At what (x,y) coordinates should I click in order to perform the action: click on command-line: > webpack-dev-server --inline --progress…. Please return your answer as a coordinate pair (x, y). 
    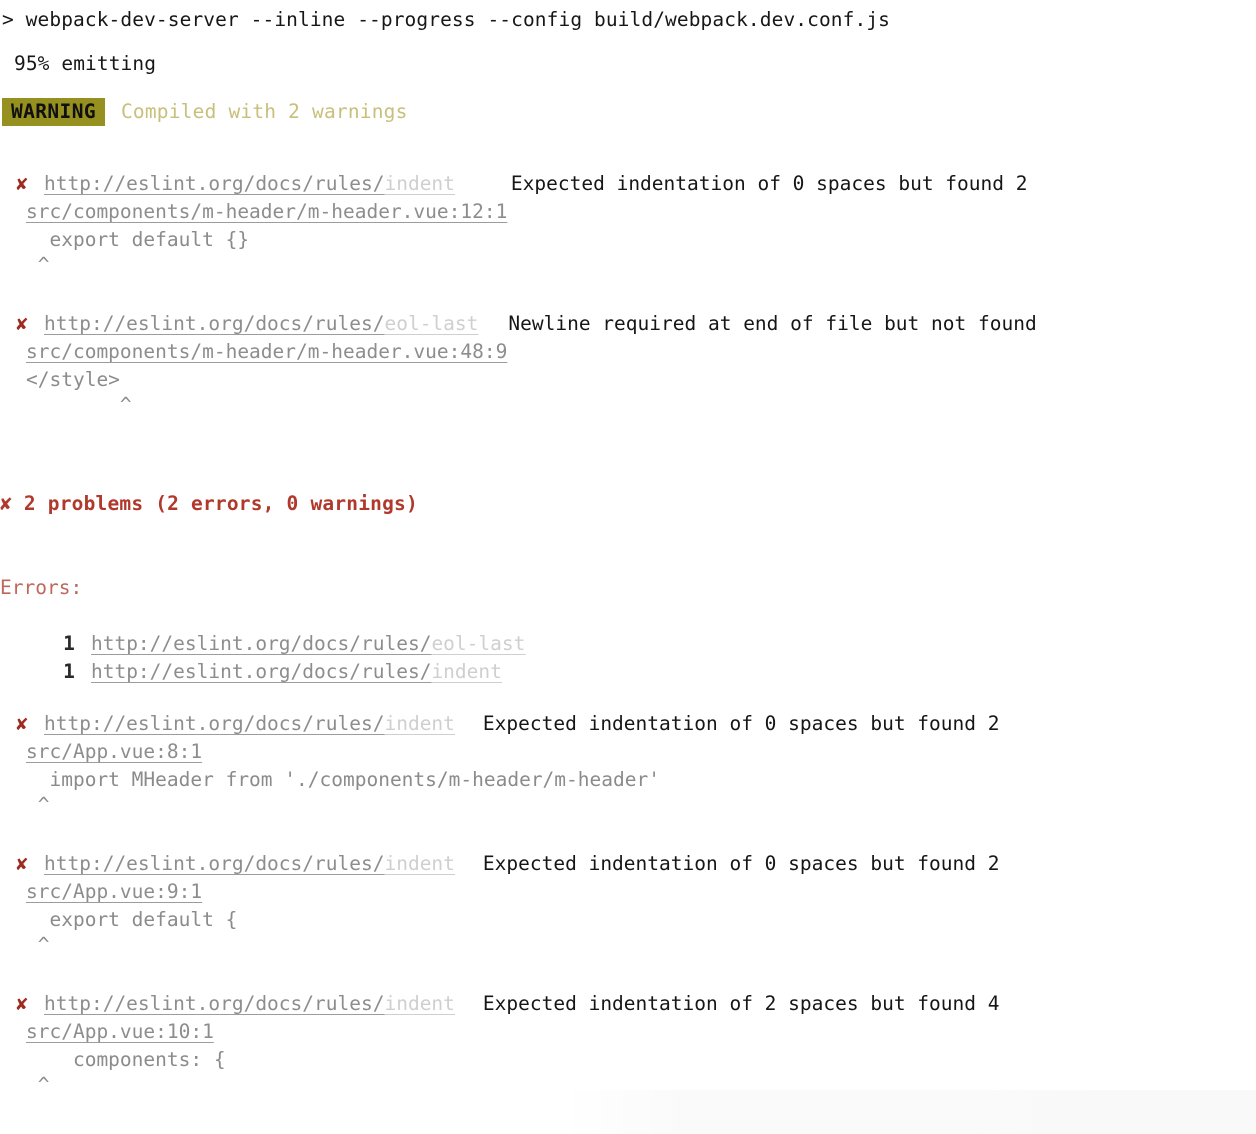
    Looking at the image, I should click on (446, 19).